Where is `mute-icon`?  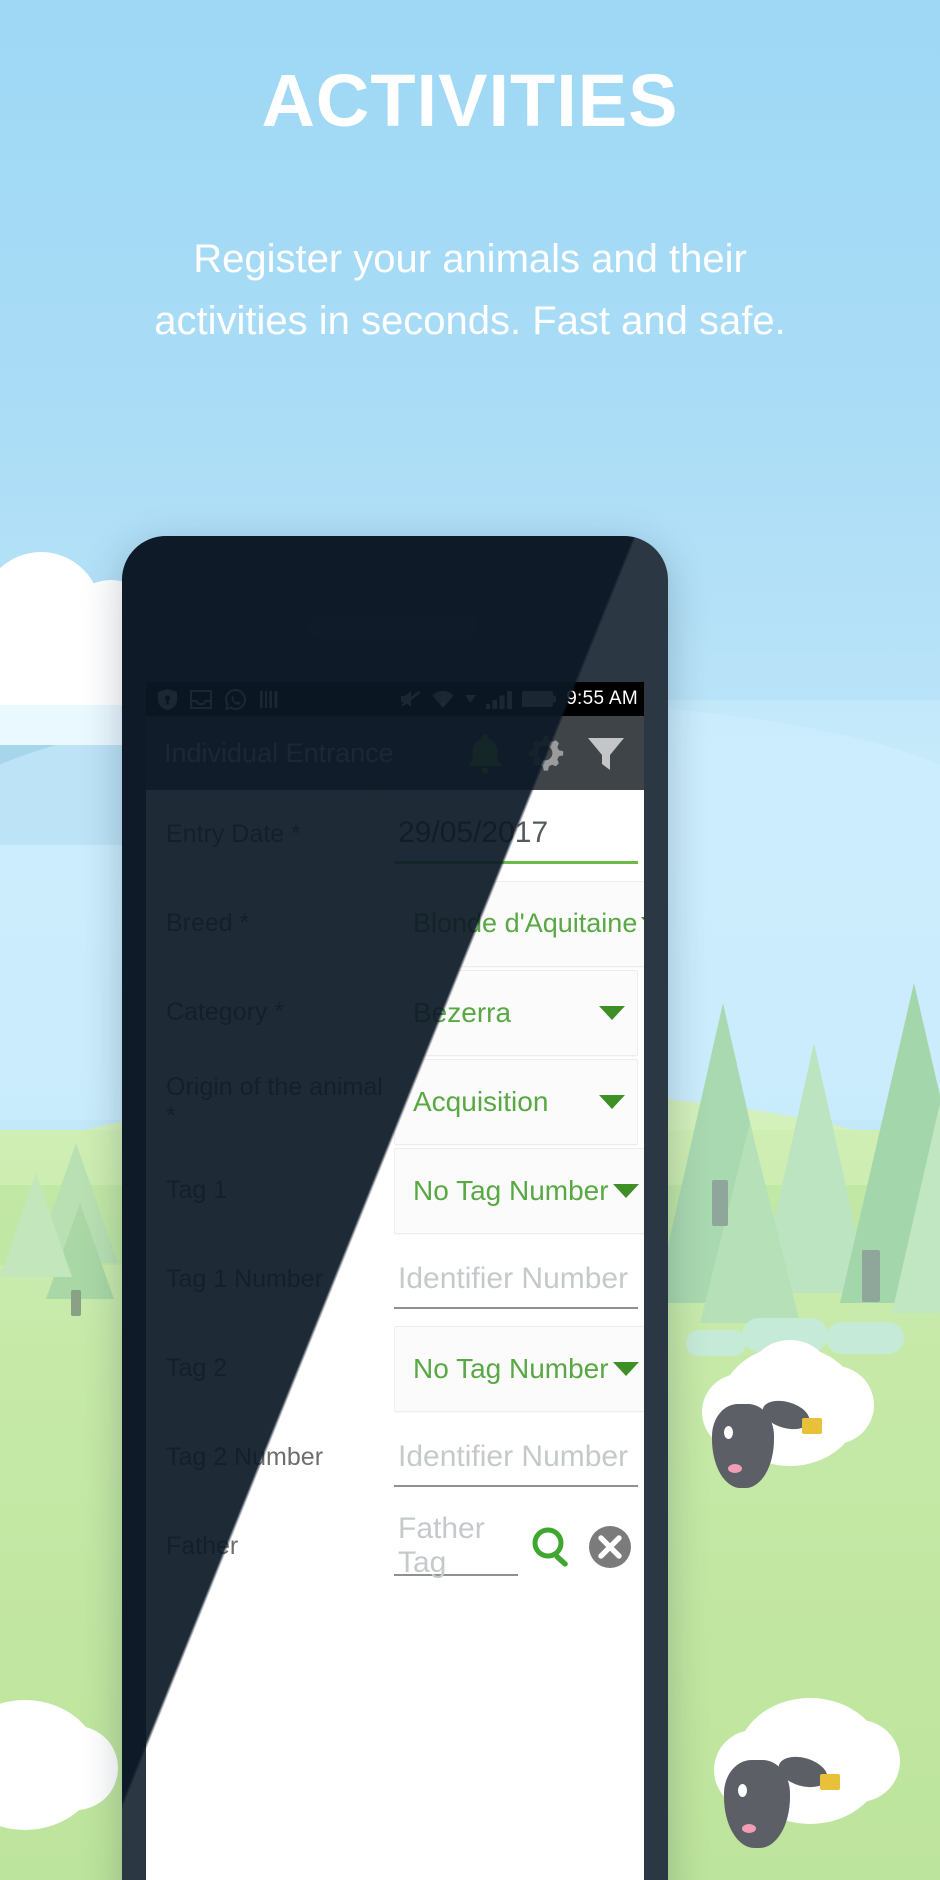
mute-icon is located at coordinates (411, 698).